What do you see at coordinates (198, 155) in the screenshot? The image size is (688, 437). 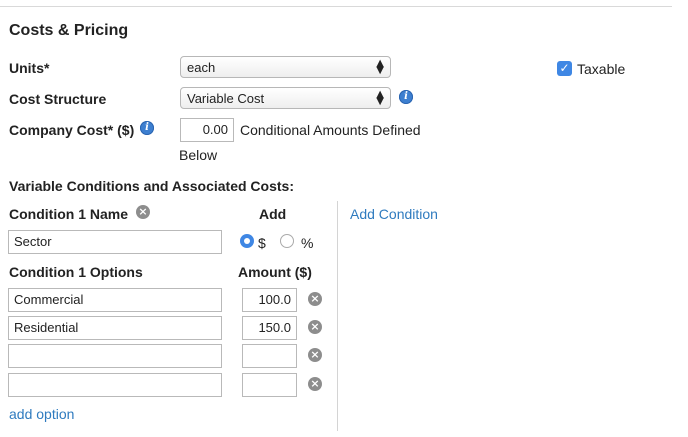 I see `company-cost-note-line2: Below` at bounding box center [198, 155].